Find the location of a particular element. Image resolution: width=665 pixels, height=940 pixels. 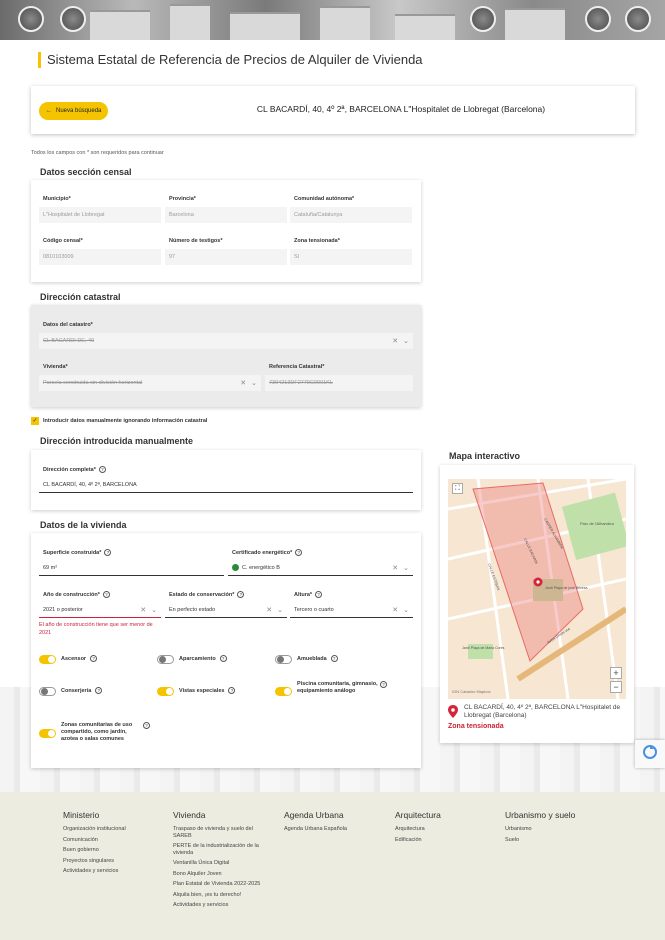

zoom-out-button: − is located at coordinates (616, 687).